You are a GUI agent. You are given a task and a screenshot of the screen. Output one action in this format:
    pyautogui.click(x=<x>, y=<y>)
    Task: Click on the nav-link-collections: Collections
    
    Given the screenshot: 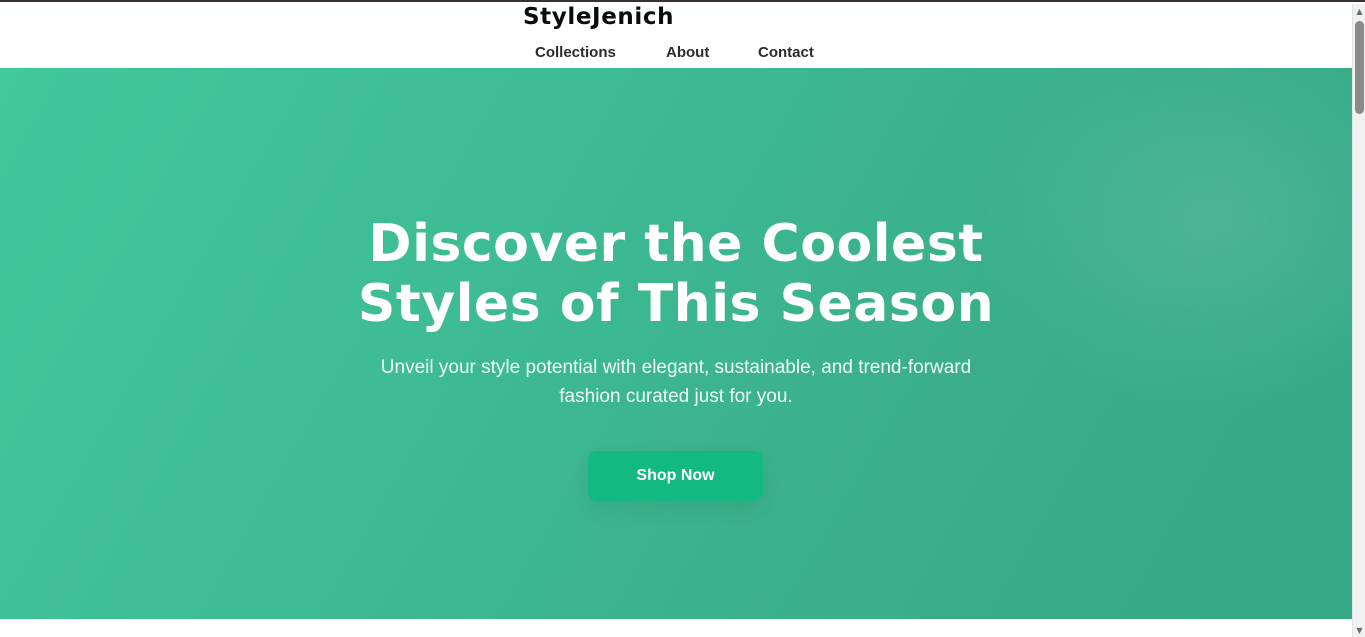 What is the action you would take?
    pyautogui.click(x=575, y=52)
    